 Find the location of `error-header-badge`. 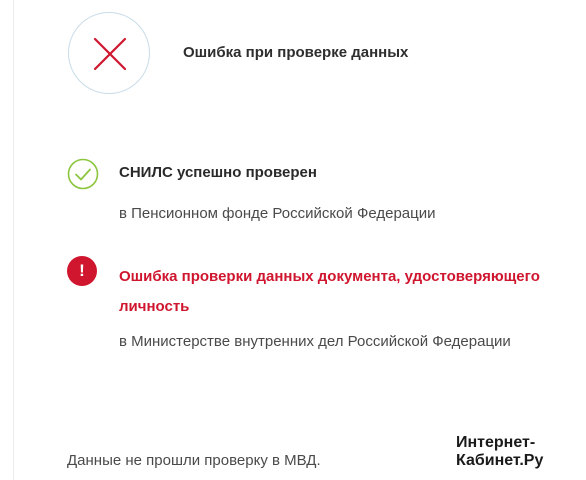

error-header-badge is located at coordinates (109, 53).